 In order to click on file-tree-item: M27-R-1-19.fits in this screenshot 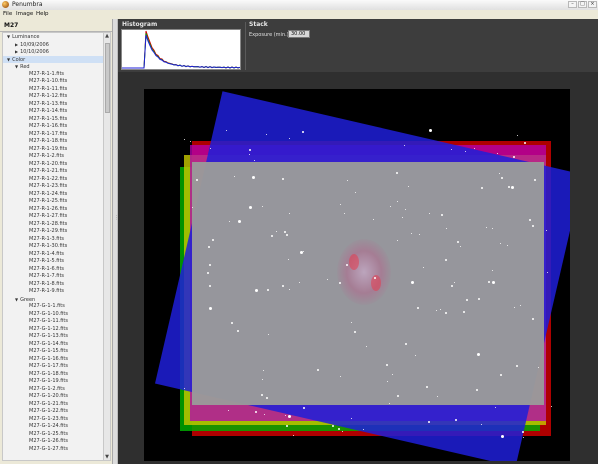, I will do `click(53, 149)`.